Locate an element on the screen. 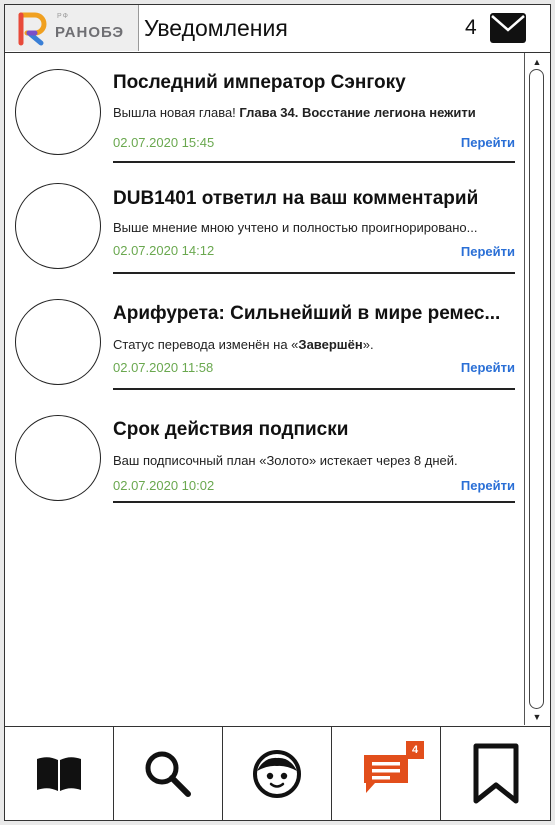  bottom-navigation: 4 is located at coordinates (277, 773).